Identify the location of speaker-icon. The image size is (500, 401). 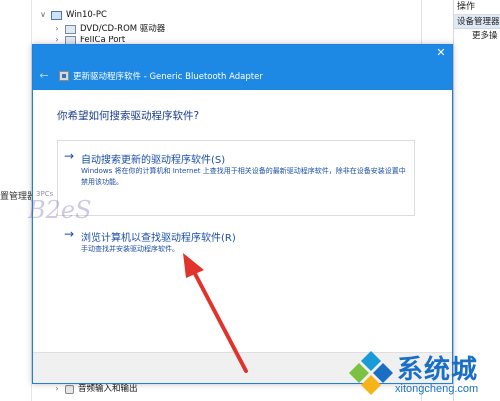
(69, 389).